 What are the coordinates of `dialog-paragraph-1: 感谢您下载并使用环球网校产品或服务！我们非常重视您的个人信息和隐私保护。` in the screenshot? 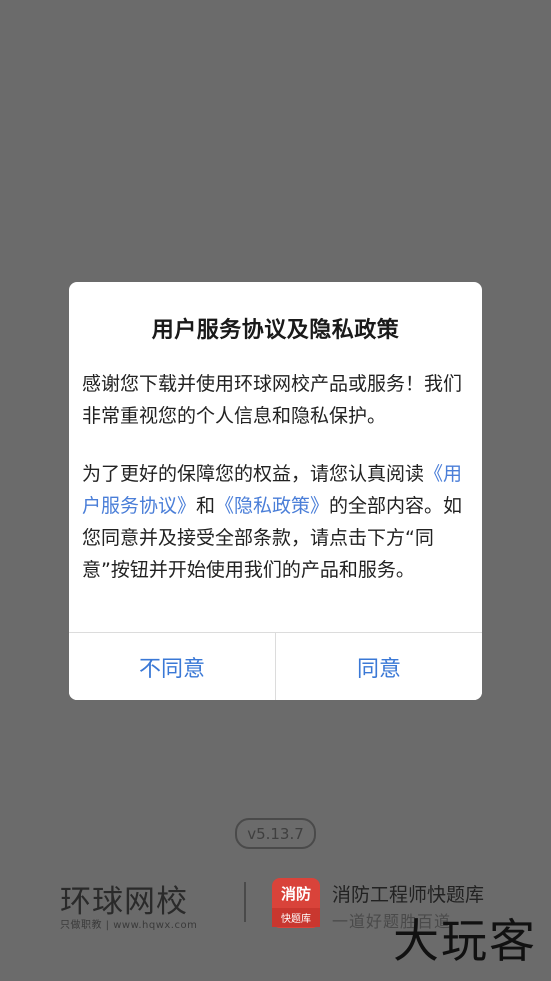 It's located at (272, 400).